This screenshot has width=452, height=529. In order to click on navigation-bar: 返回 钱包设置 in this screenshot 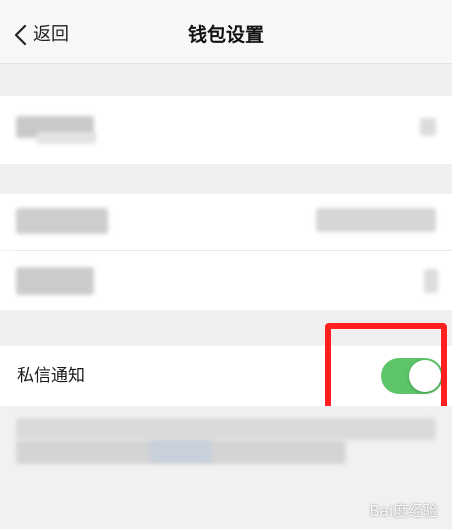, I will do `click(226, 32)`.